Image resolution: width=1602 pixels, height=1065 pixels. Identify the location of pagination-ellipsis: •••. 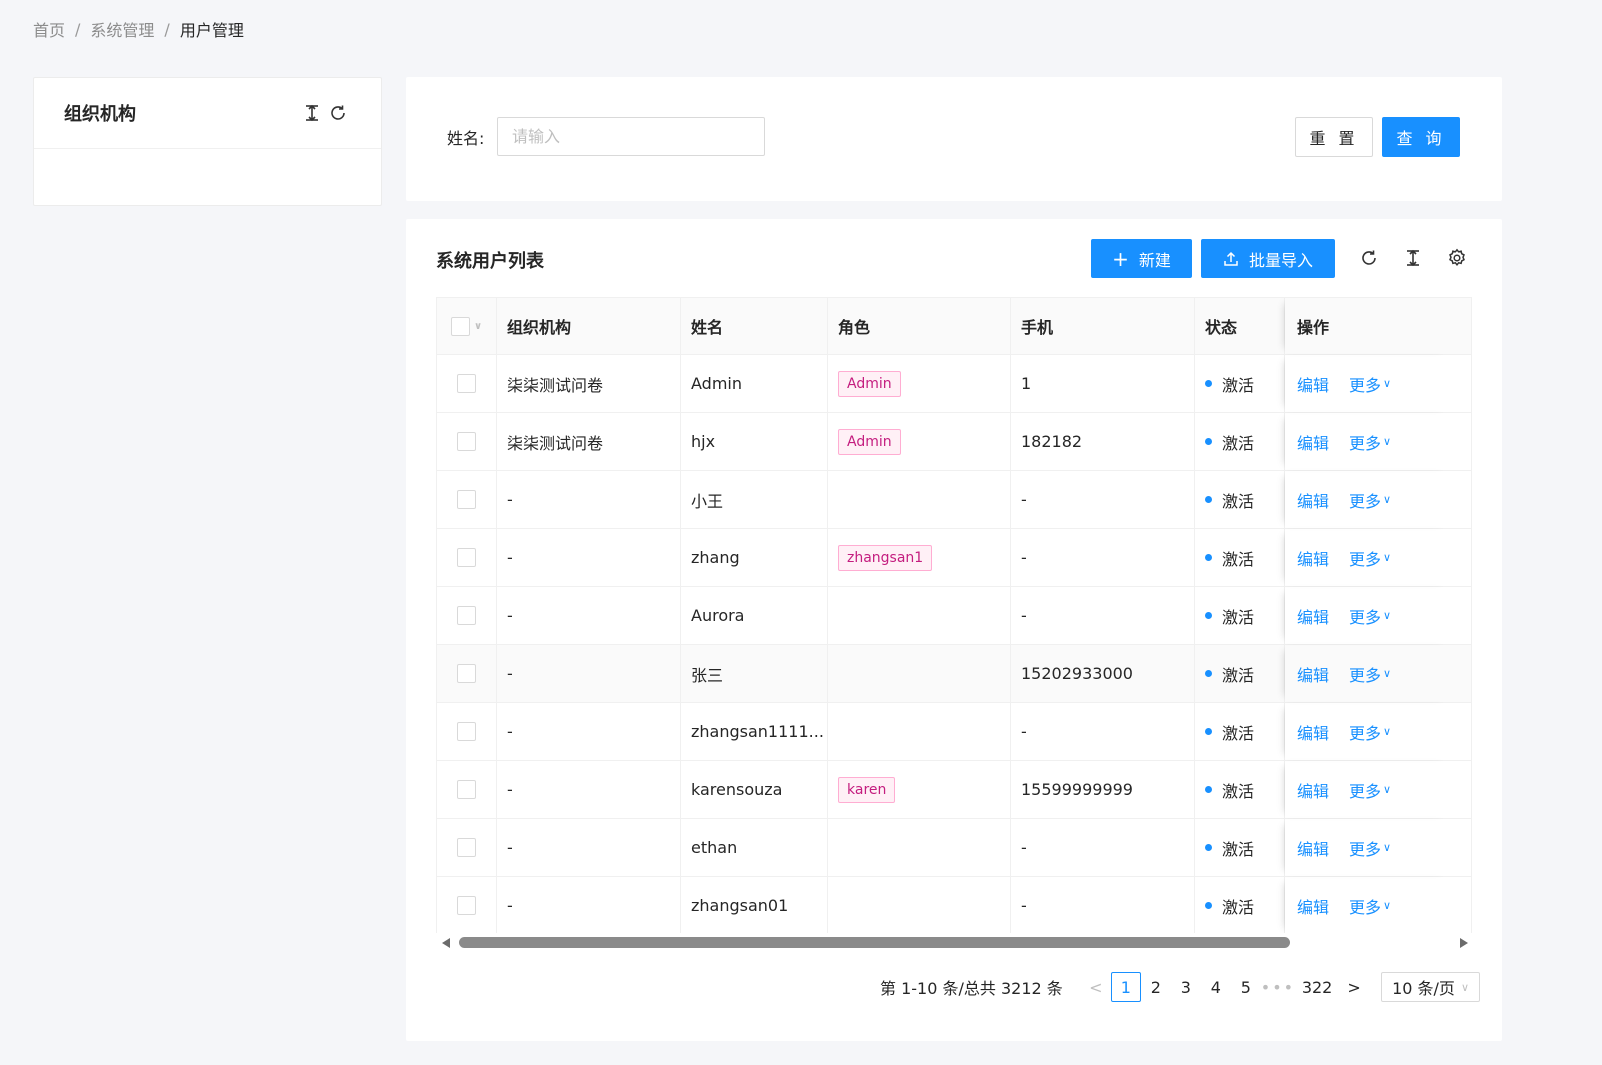
(1278, 987).